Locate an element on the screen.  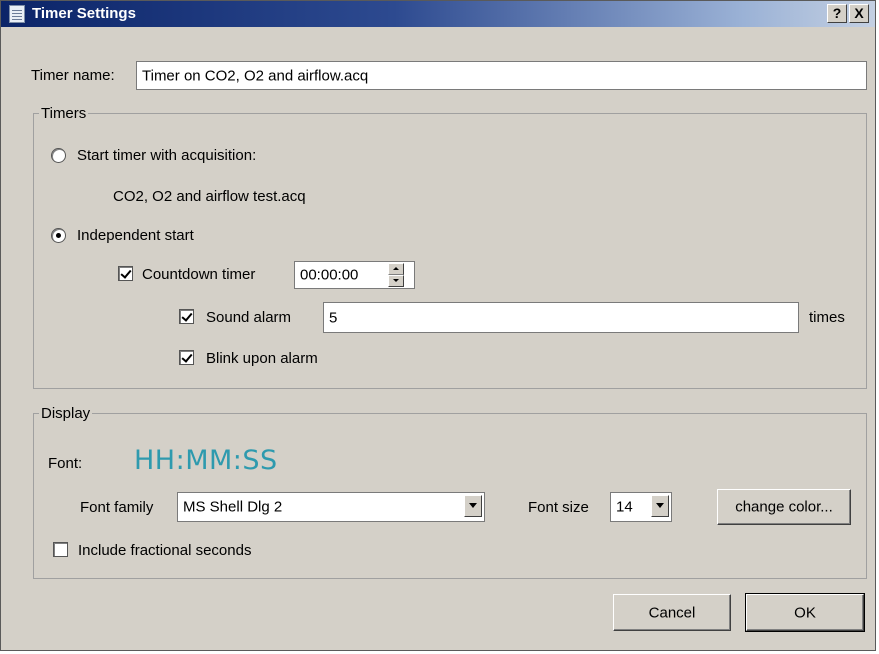
sound-alarm-checkbox is located at coordinates (186, 316).